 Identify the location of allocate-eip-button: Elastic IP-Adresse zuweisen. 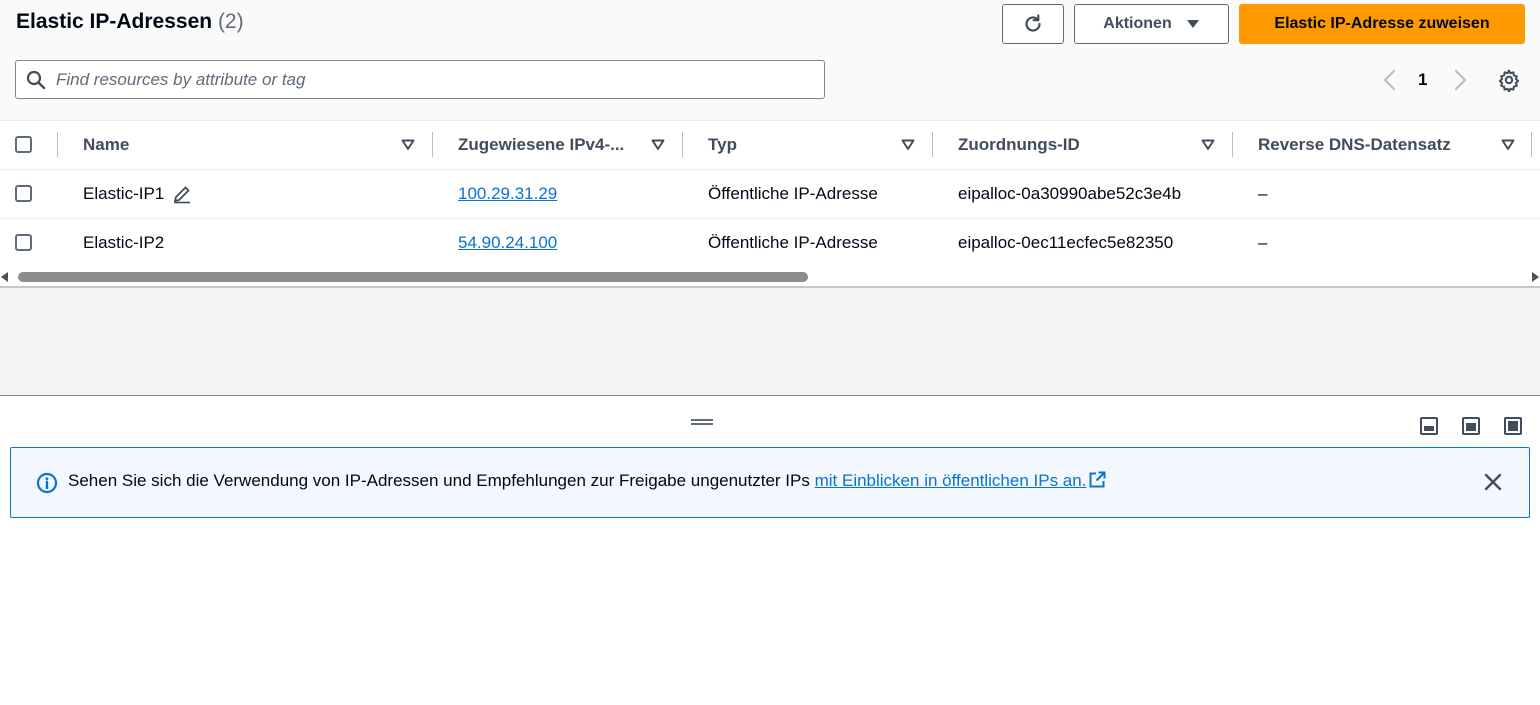
(1382, 24).